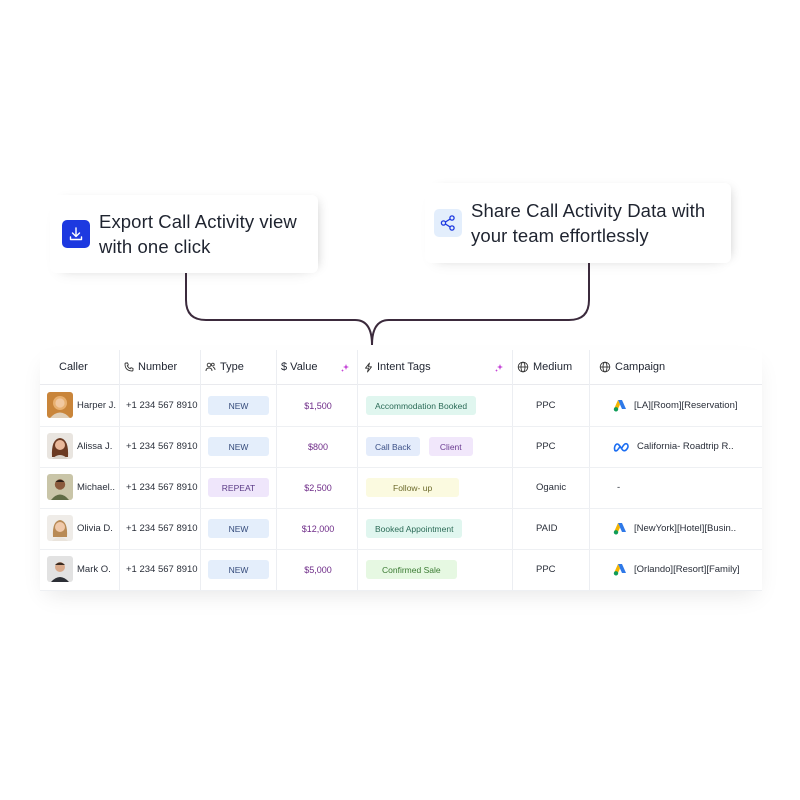 This screenshot has height=800, width=800. I want to click on header-value: $ Value, so click(299, 367).